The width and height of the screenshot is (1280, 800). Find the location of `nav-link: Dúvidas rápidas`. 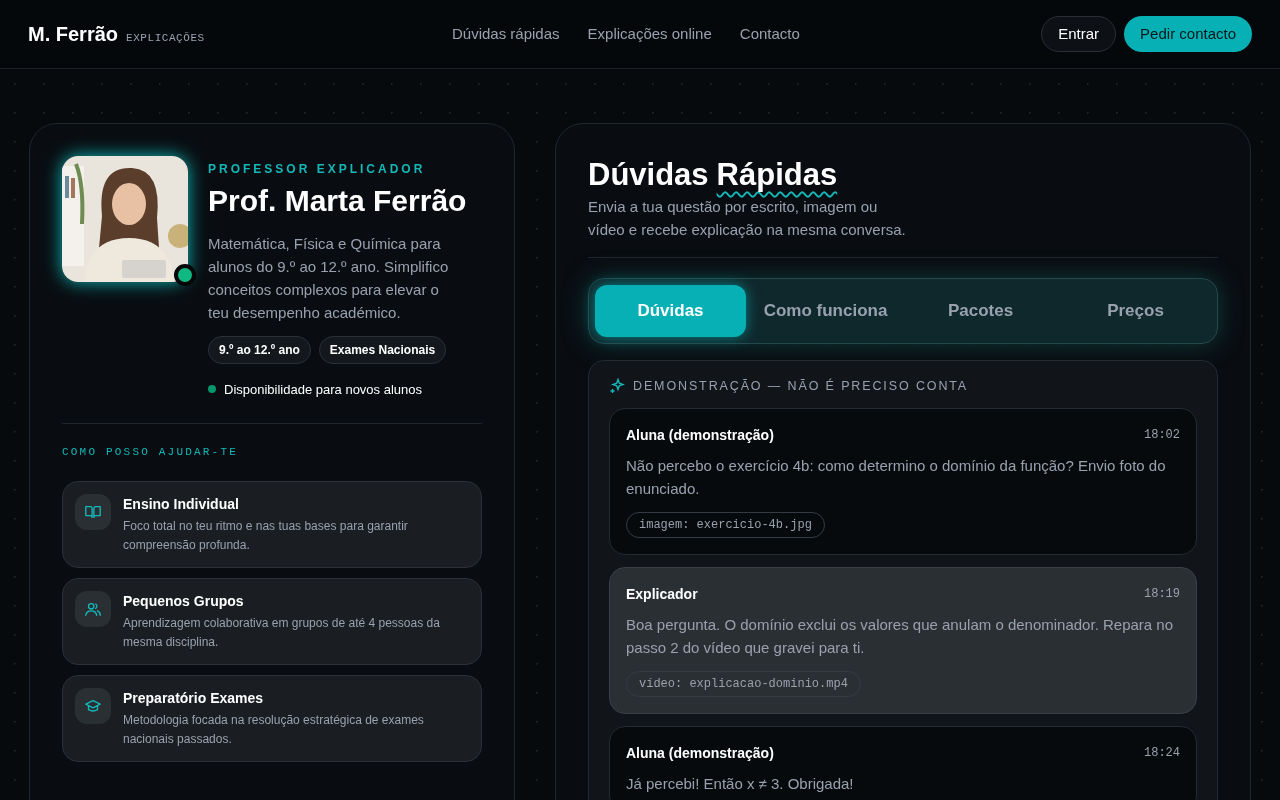

nav-link: Dúvidas rápidas is located at coordinates (506, 34).